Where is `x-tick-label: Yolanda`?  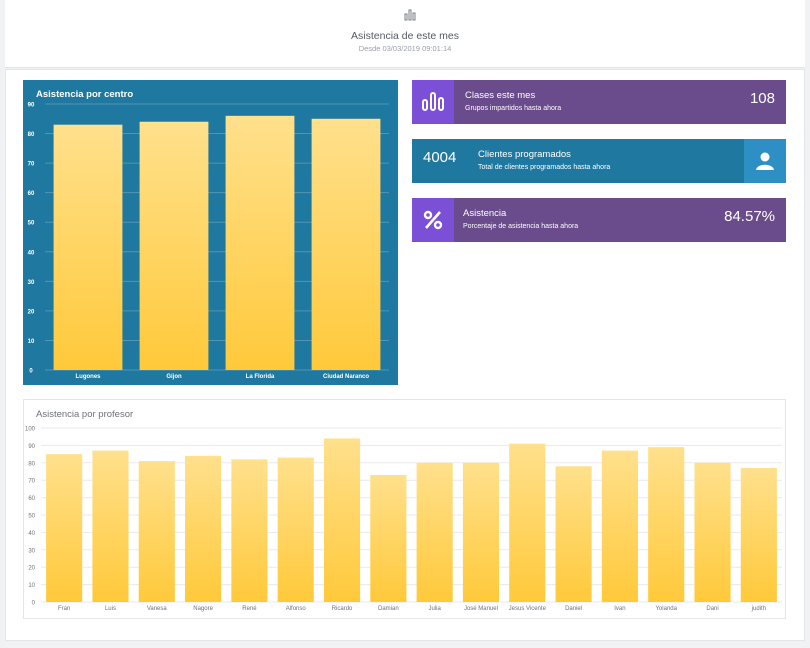
x-tick-label: Yolanda is located at coordinates (666, 609).